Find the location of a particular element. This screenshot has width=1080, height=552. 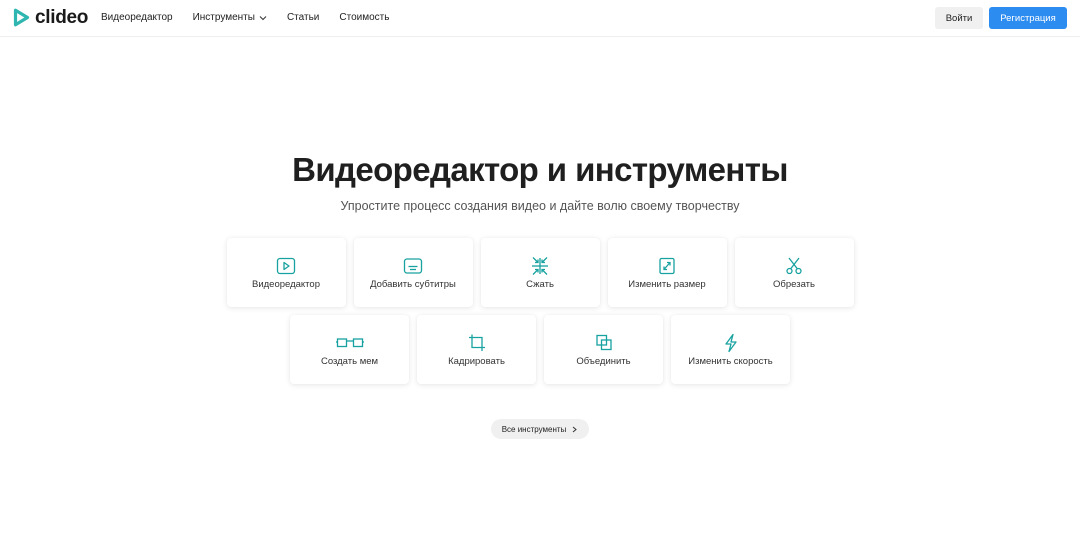

subtitles-icon is located at coordinates (413, 266).